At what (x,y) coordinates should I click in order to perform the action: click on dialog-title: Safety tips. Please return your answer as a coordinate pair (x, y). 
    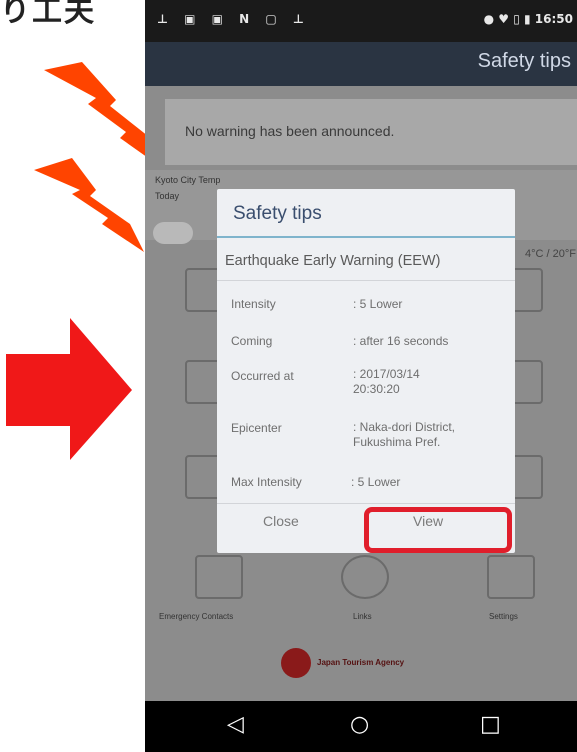
    Looking at the image, I should click on (277, 213).